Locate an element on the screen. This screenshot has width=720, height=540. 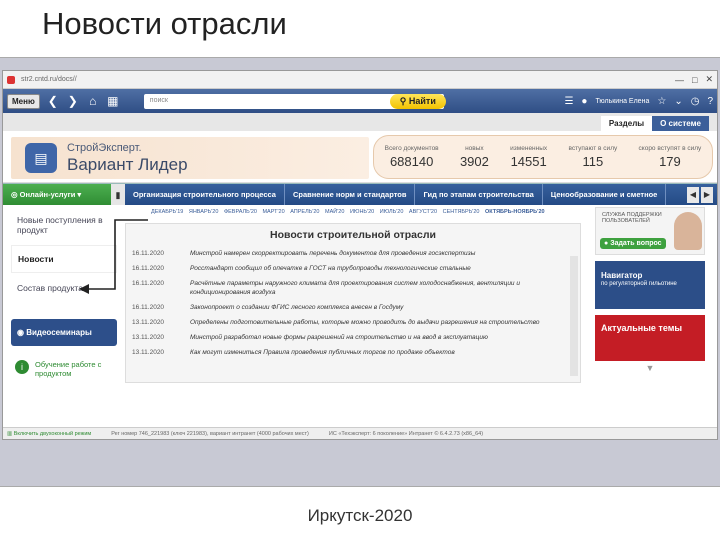
scroll-down-icon: ▼ is located at coordinates (650, 368).